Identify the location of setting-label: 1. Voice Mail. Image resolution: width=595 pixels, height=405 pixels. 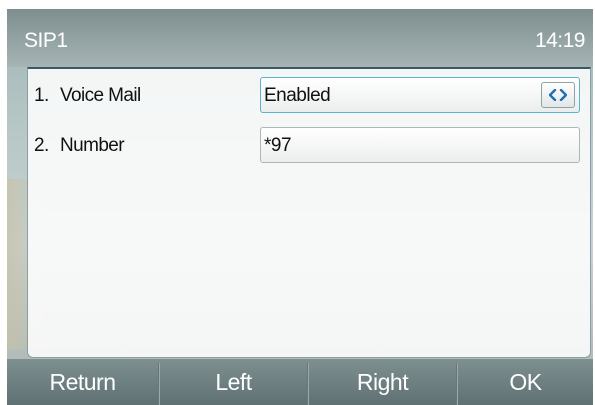
(87, 96).